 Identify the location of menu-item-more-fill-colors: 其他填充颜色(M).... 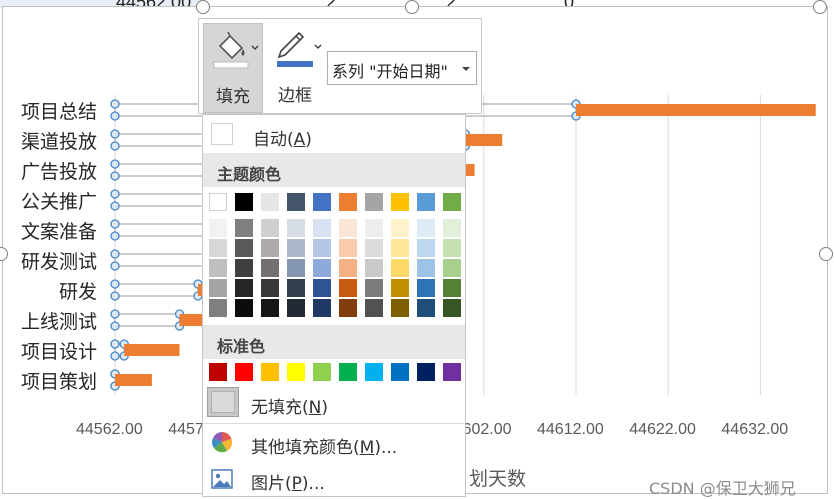
(334, 442).